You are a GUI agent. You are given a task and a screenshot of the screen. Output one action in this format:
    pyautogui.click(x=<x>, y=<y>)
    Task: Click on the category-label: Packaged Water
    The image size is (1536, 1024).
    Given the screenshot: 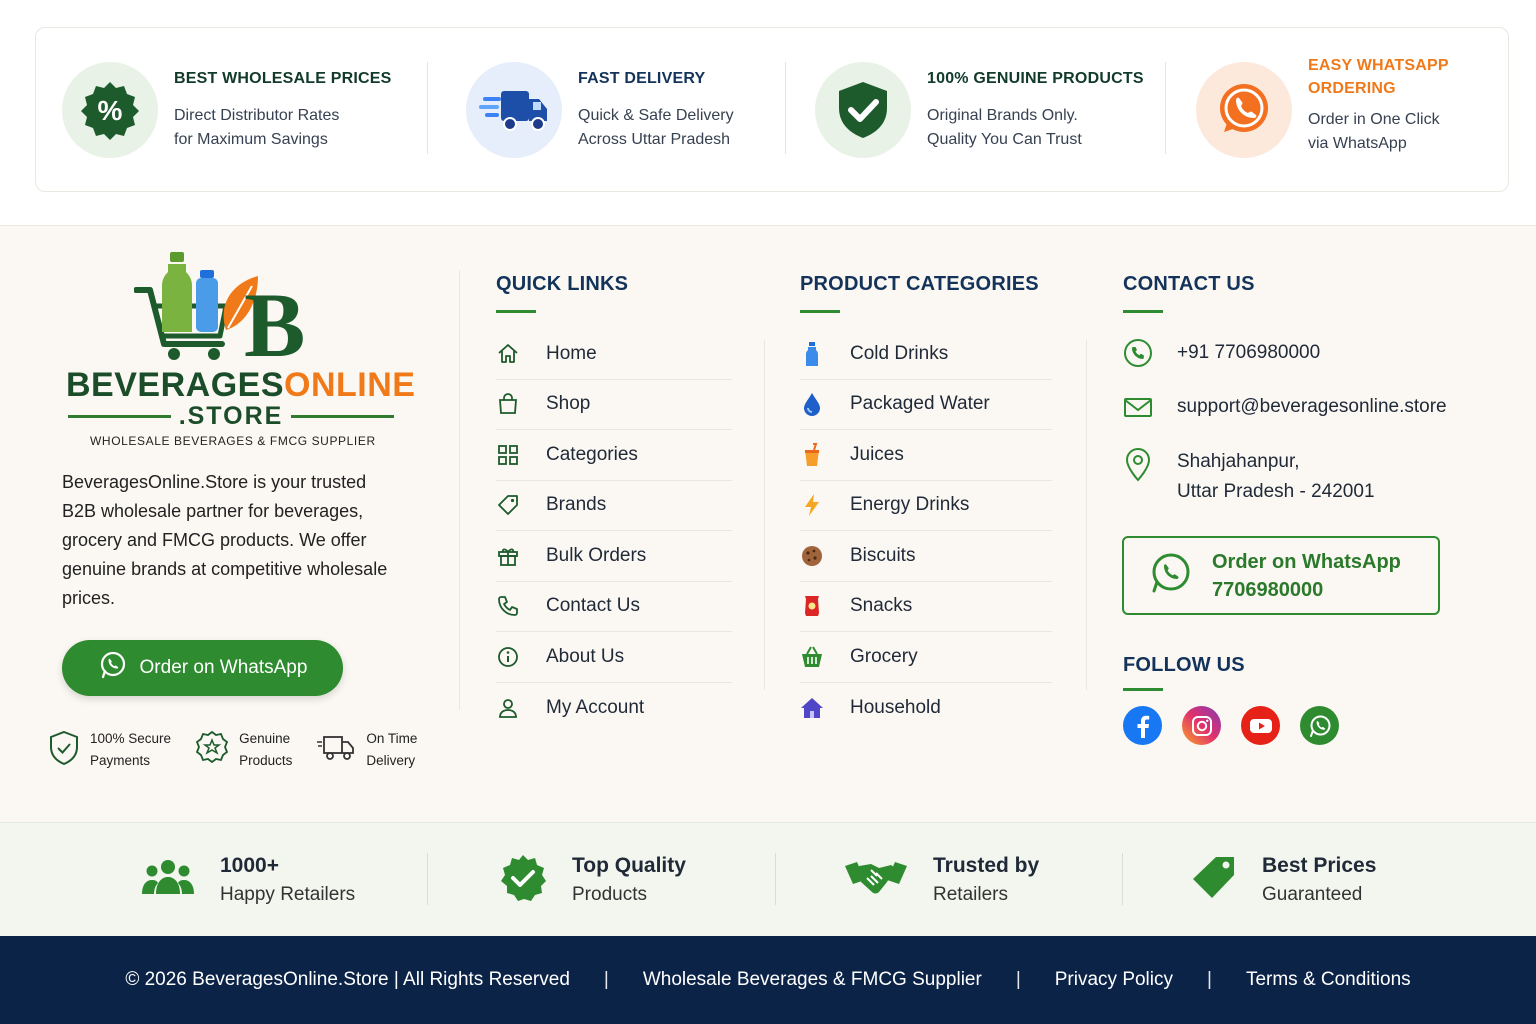 What is the action you would take?
    pyautogui.click(x=920, y=404)
    